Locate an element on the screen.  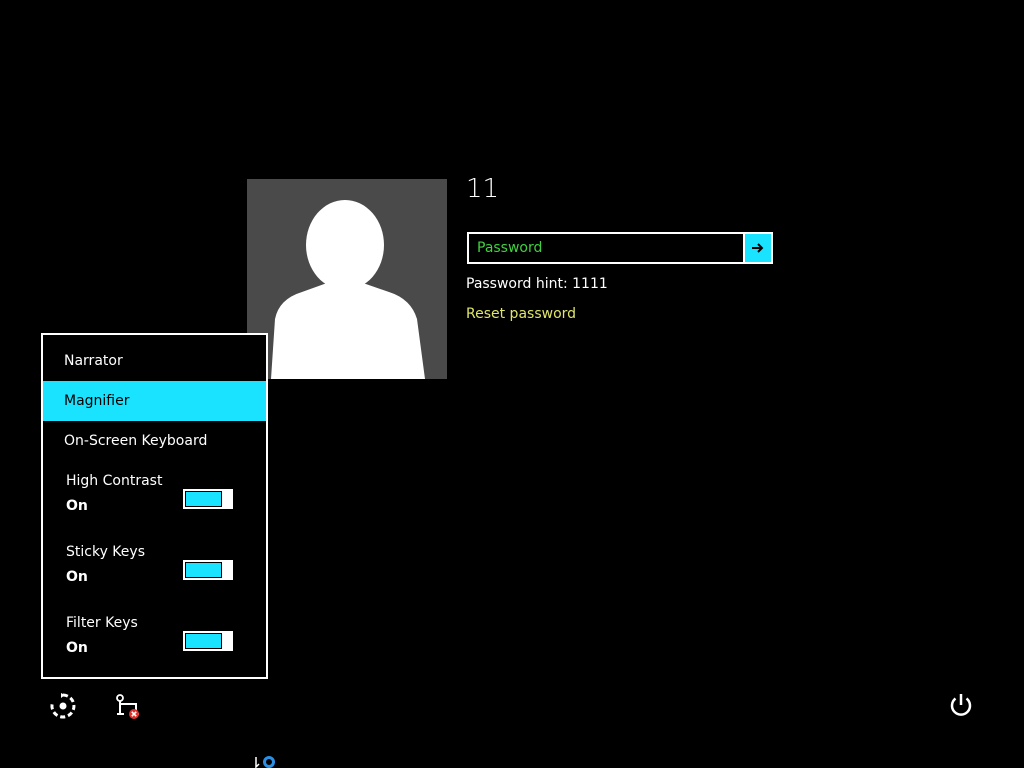
password-row is located at coordinates (620, 248).